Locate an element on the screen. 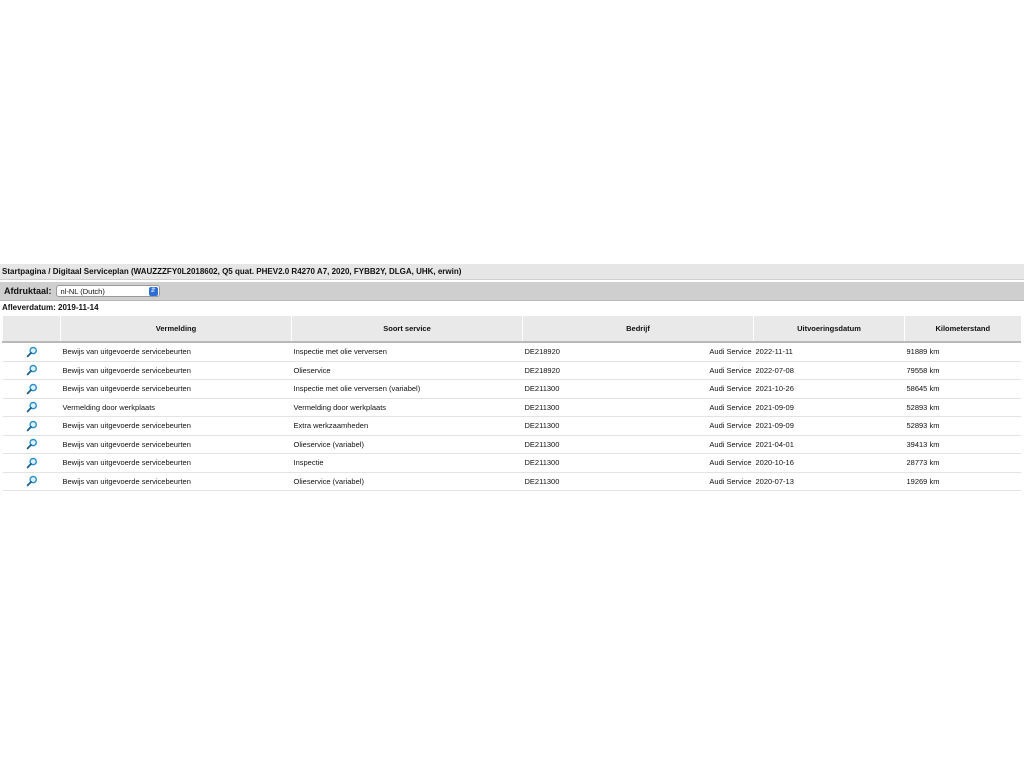  cell-uitvoeringsdatum: 2020-10-16 is located at coordinates (829, 463).